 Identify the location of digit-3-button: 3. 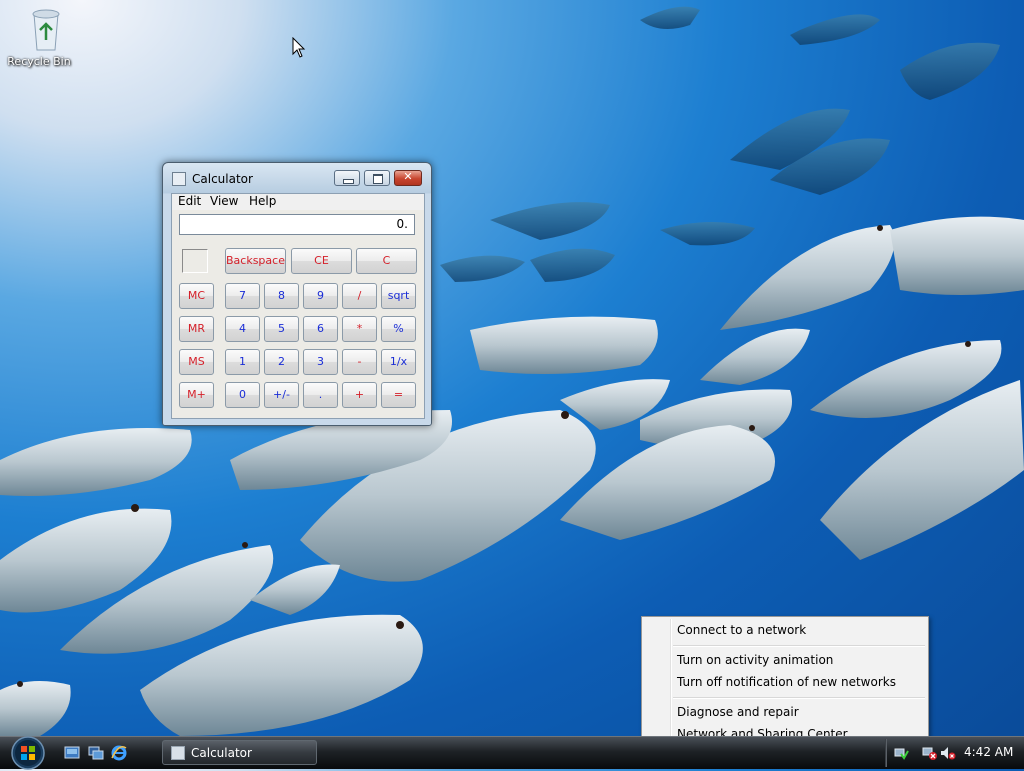
(320, 362).